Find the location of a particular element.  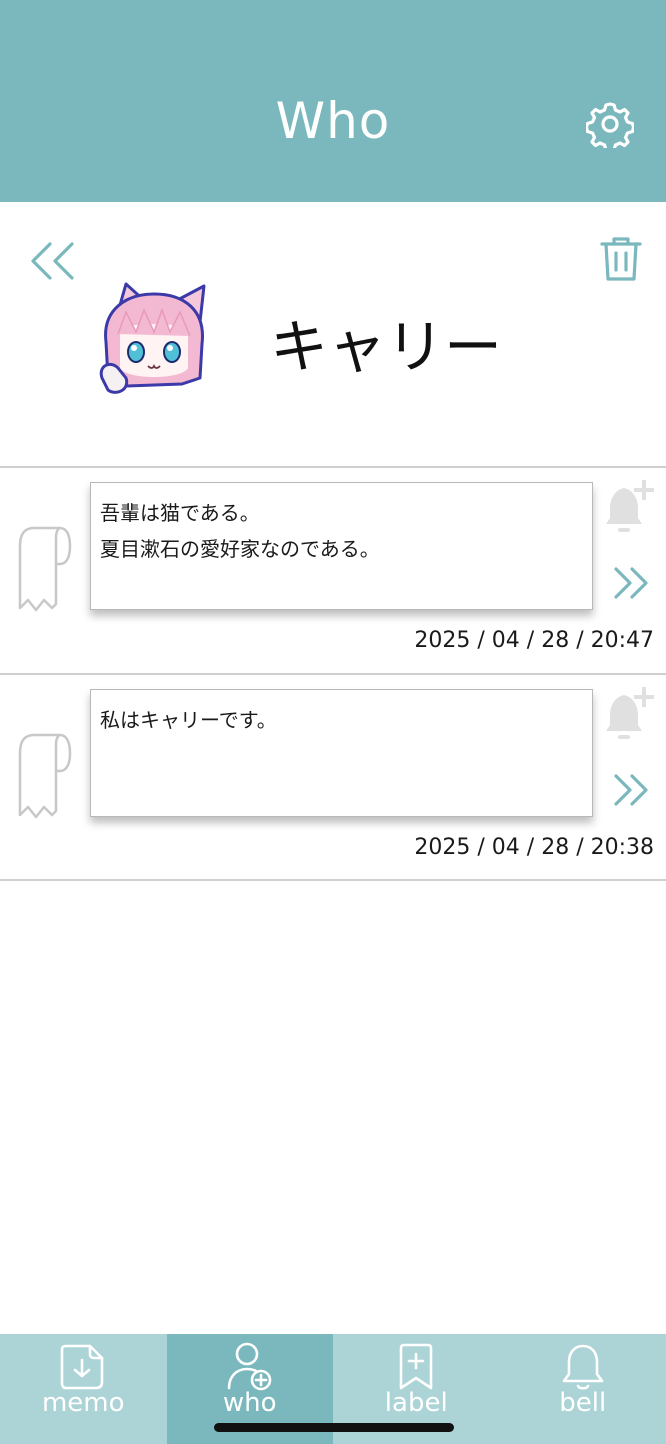

tab-memo: memo is located at coordinates (83, 1389).